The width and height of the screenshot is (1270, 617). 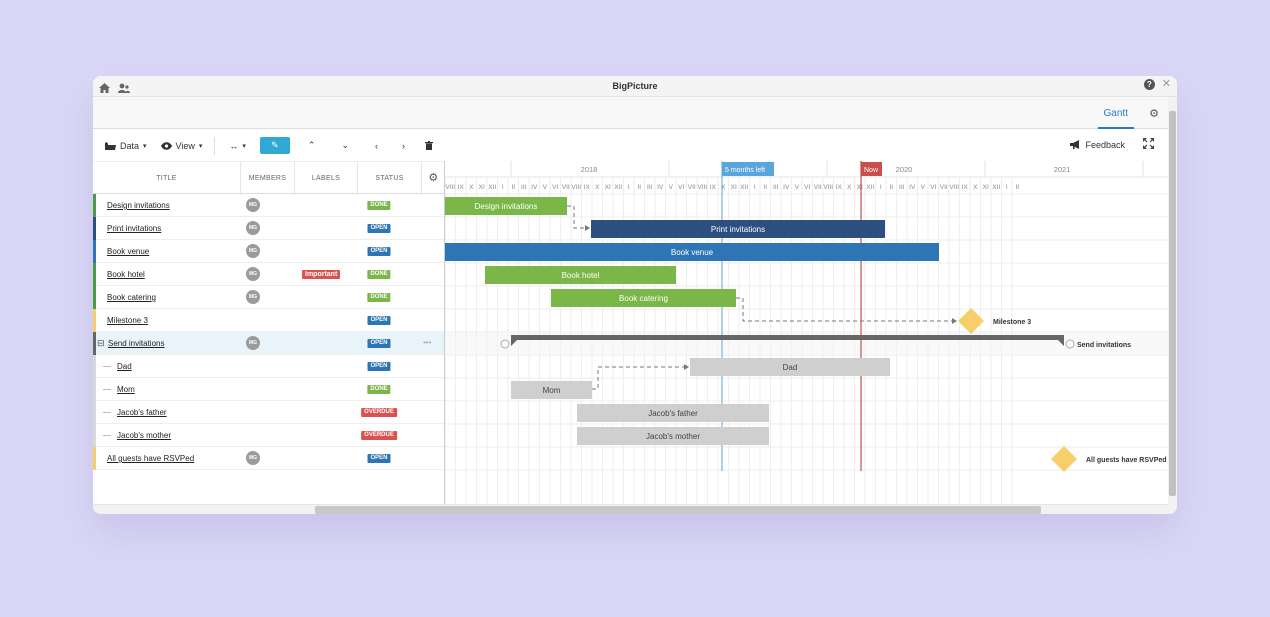 I want to click on data-menu-button: Data ▾, so click(x=126, y=146).